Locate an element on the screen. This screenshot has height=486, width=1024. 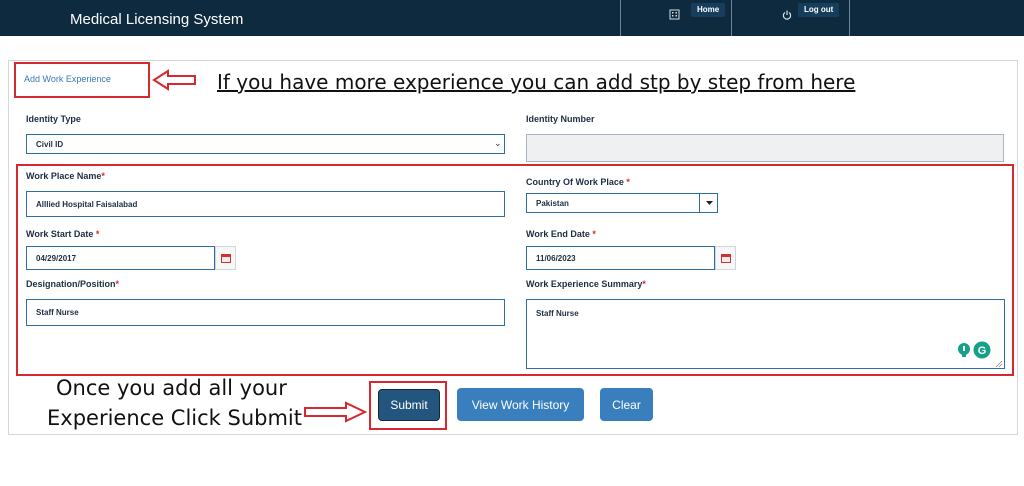
lightbulb-icon is located at coordinates (964, 350).